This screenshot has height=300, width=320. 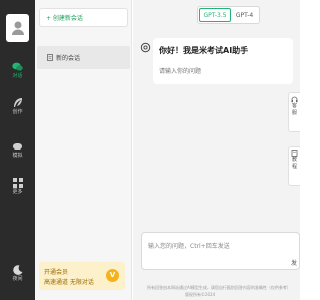 I want to click on openai-icon, so click(x=145, y=47).